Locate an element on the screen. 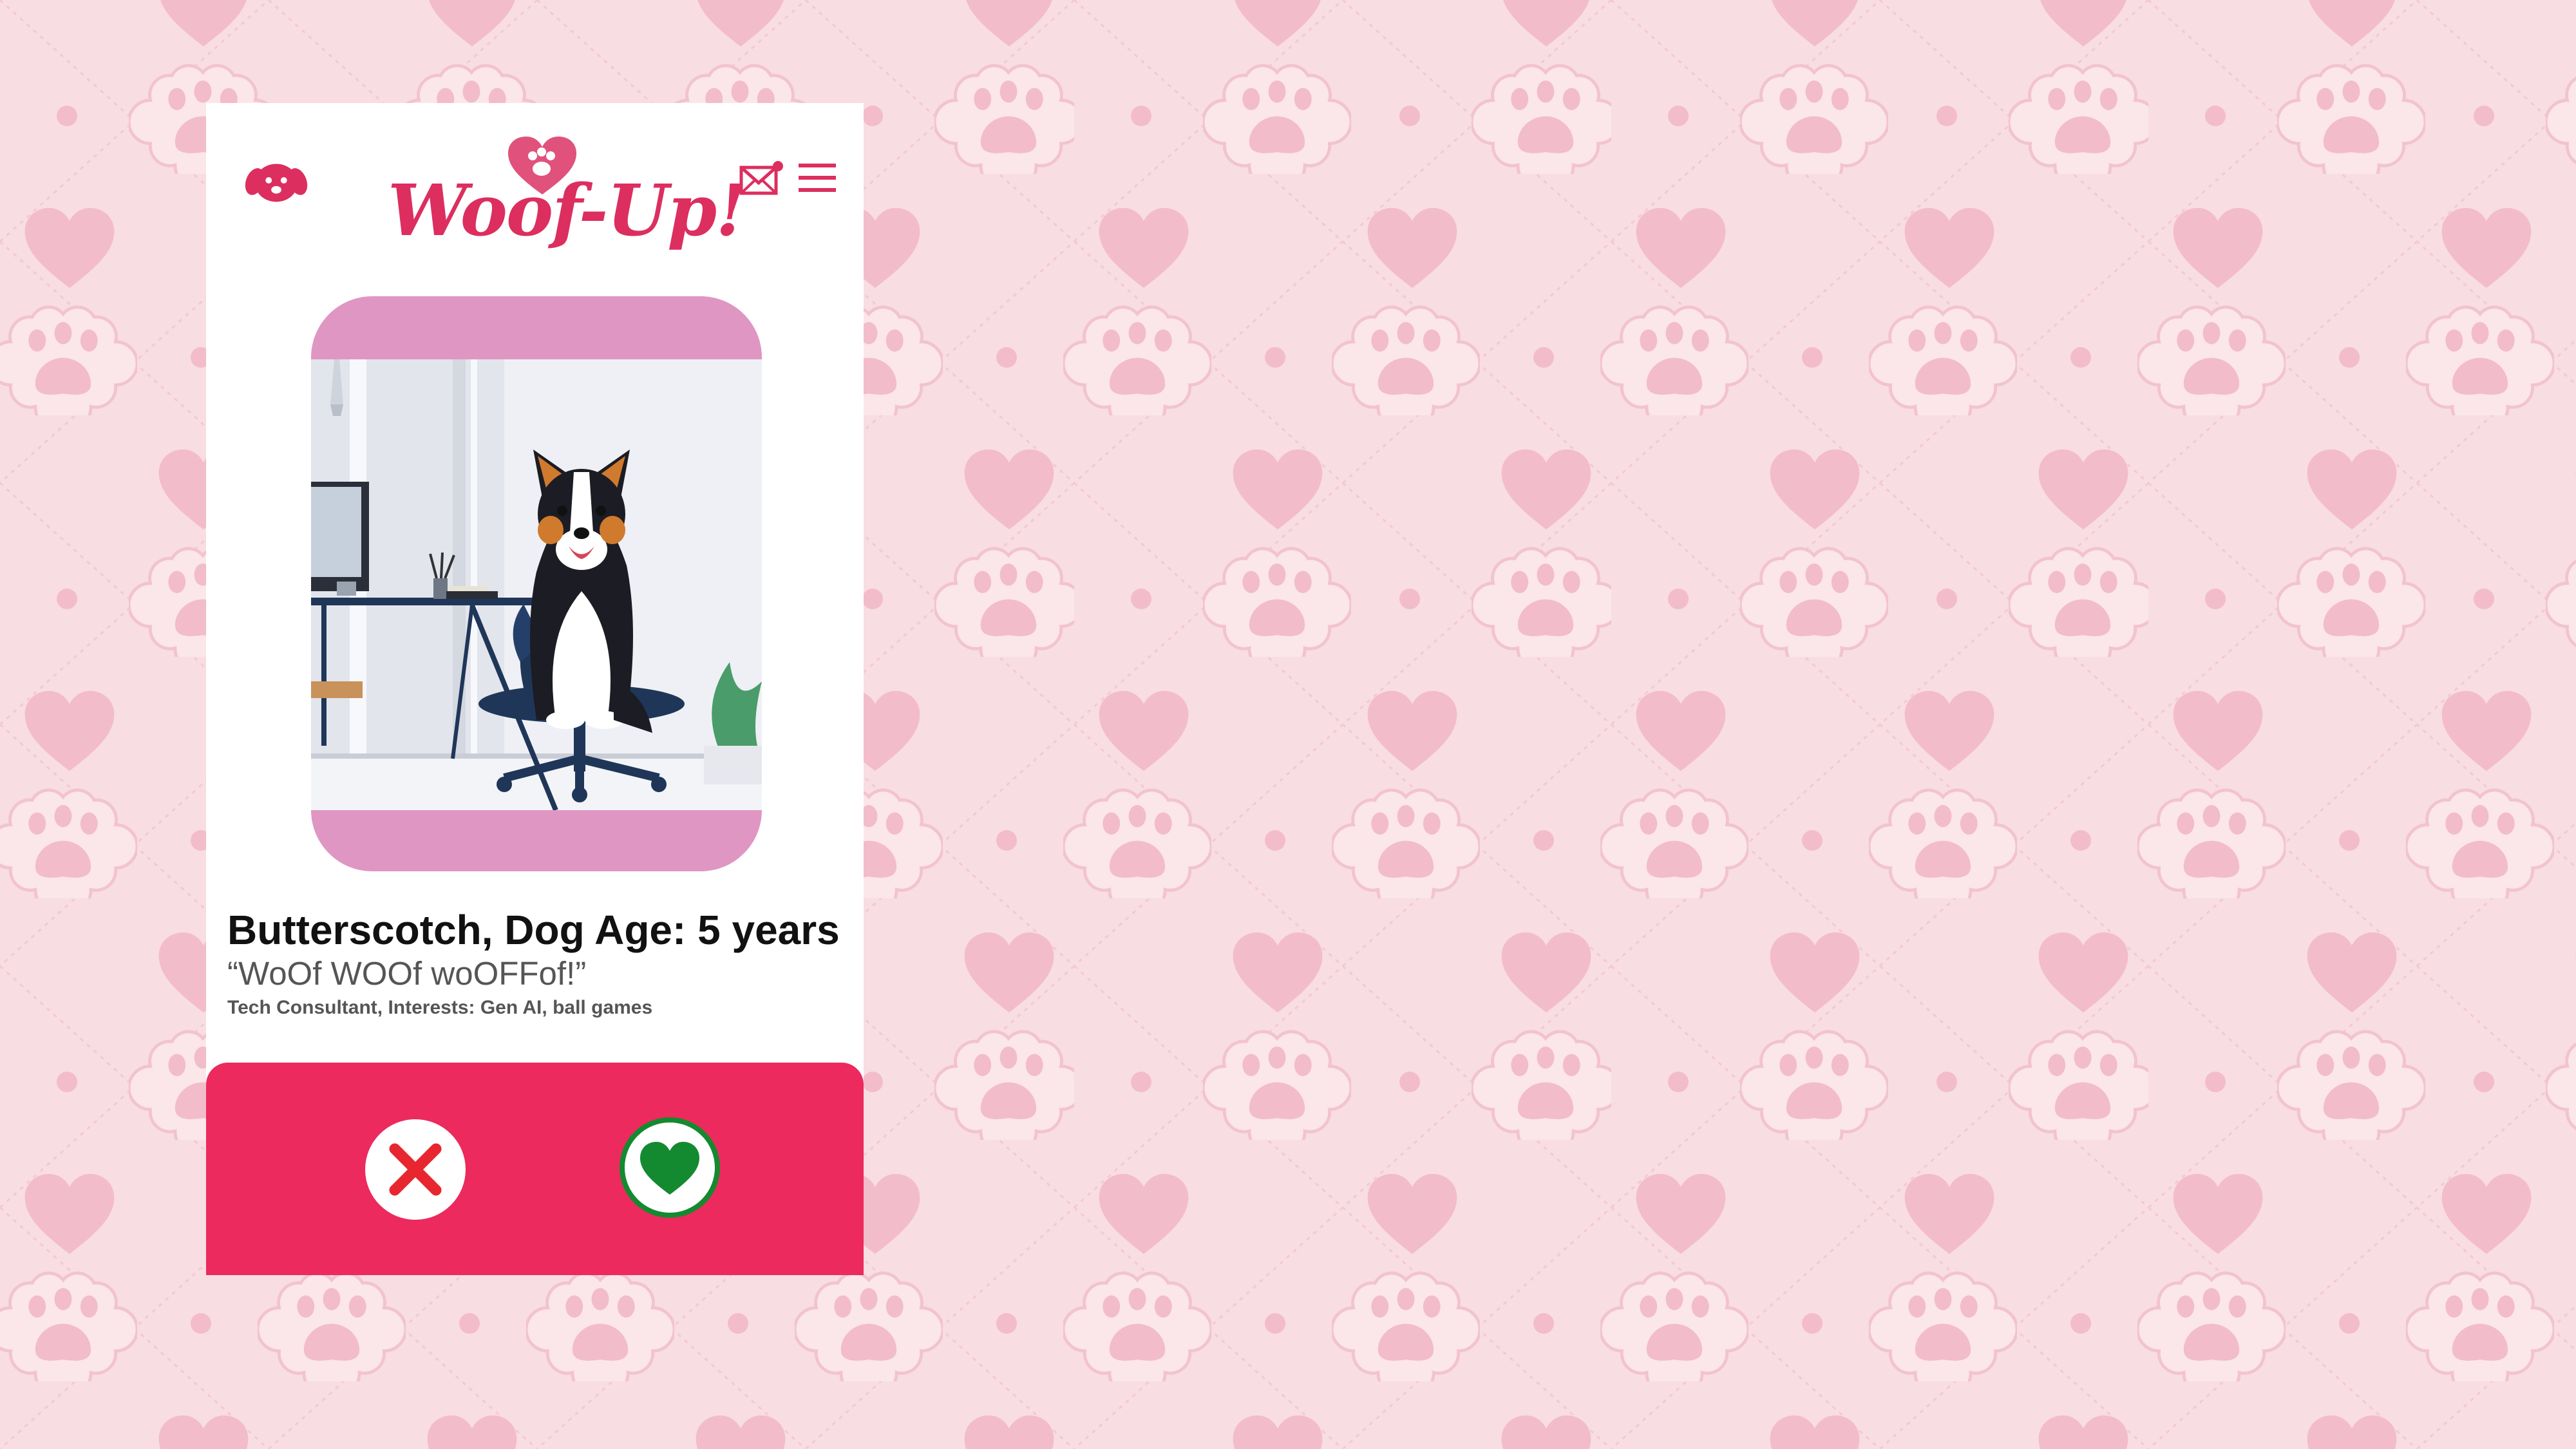 This screenshot has height=1449, width=2576. profile-photo is located at coordinates (537, 585).